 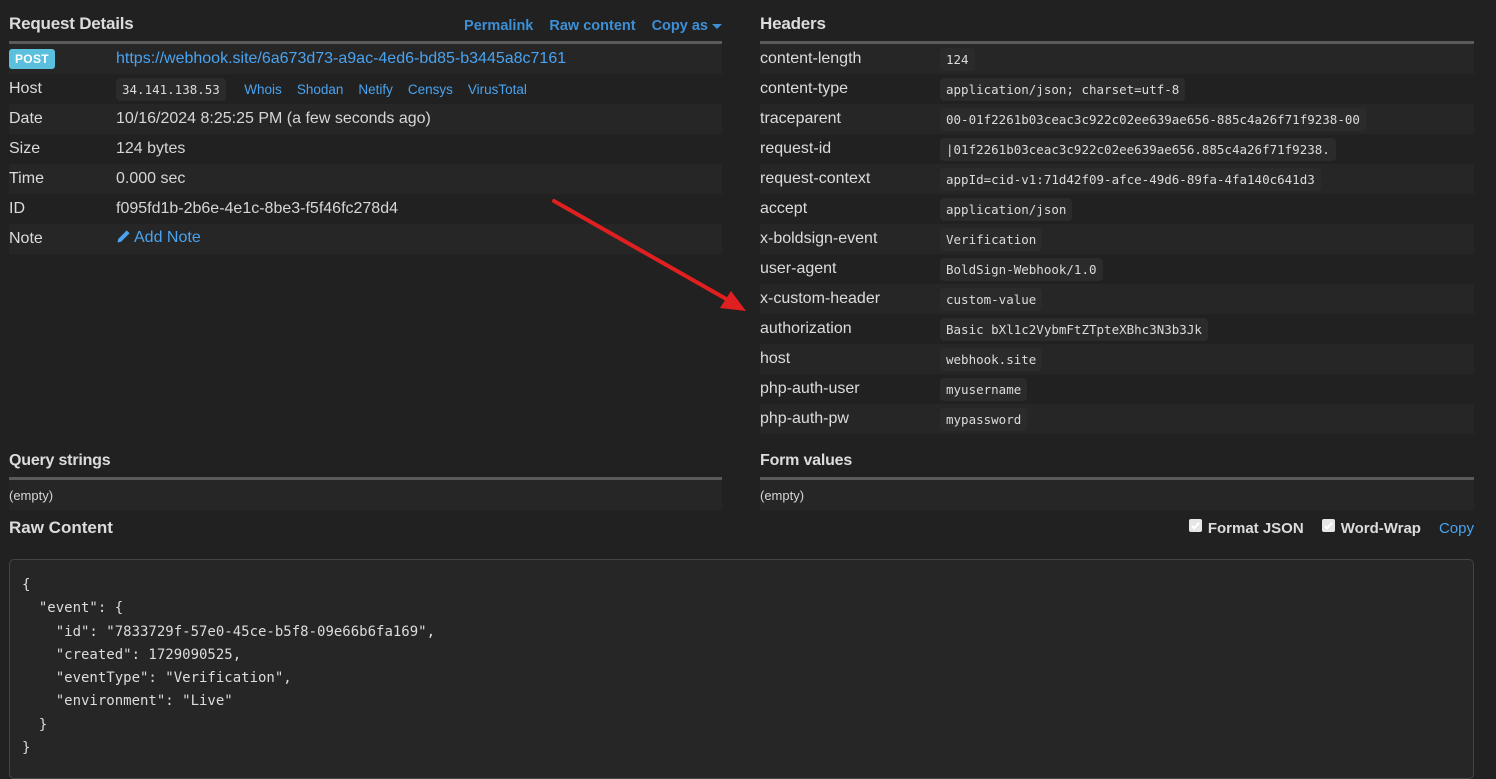 I want to click on header-value: mypassword, so click(x=984, y=419).